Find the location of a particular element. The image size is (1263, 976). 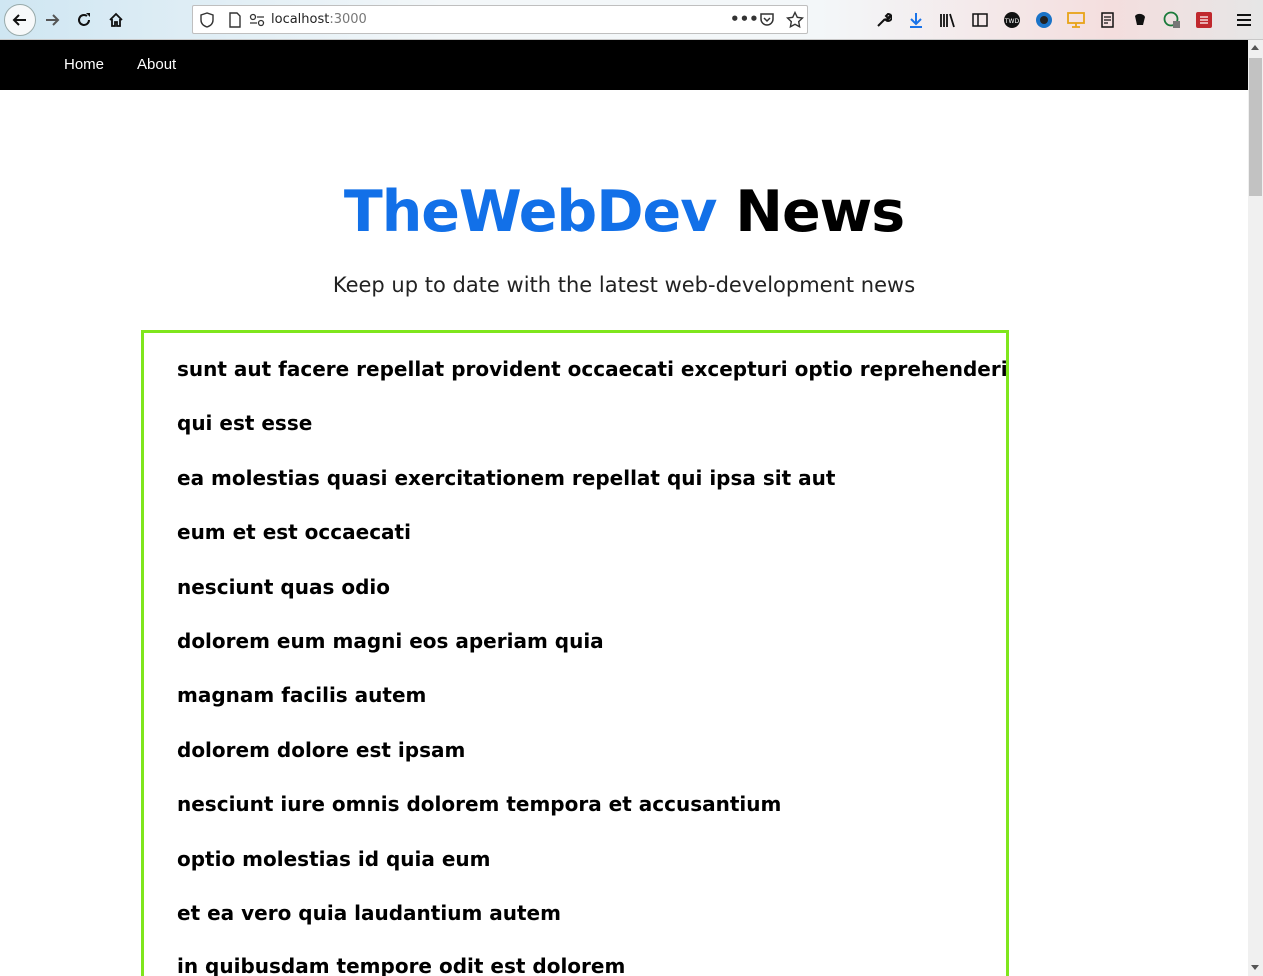

shield-icon is located at coordinates (207, 20).